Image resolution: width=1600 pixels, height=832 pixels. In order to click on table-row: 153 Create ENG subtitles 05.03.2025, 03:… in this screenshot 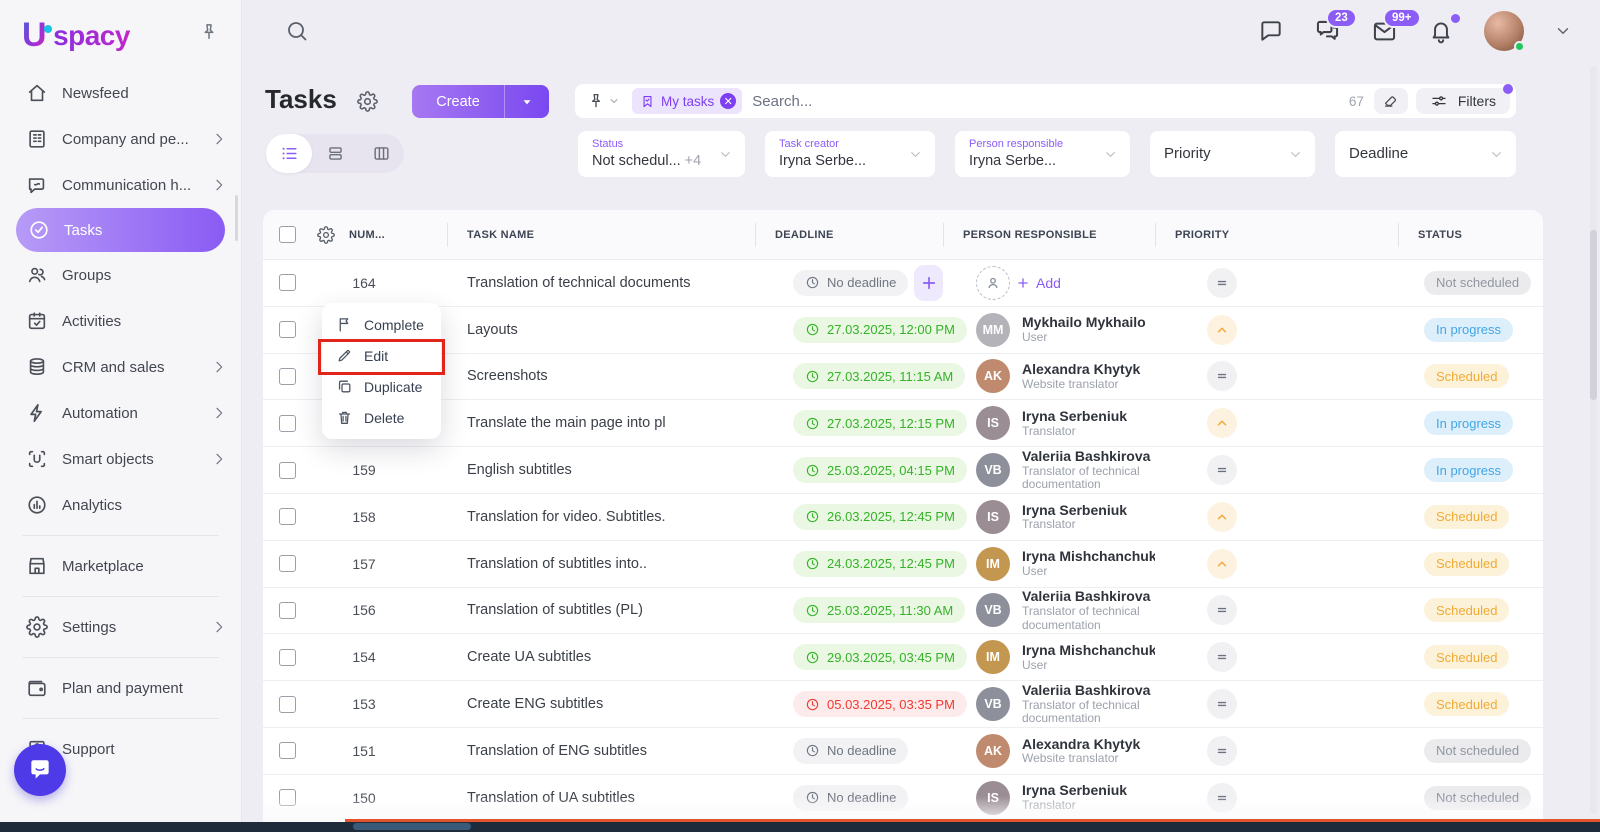, I will do `click(903, 704)`.